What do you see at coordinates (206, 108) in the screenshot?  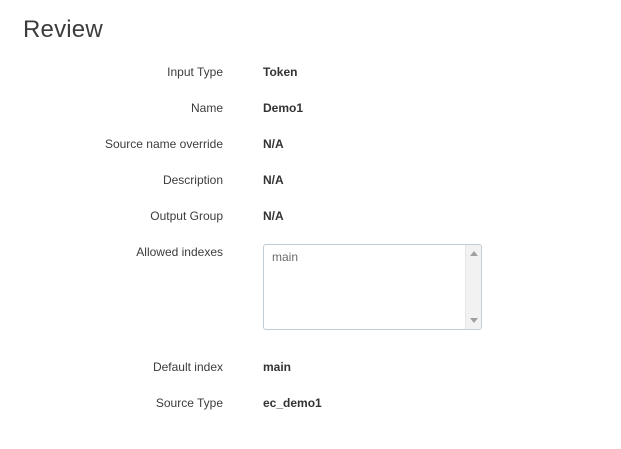 I see `name-label: Name` at bounding box center [206, 108].